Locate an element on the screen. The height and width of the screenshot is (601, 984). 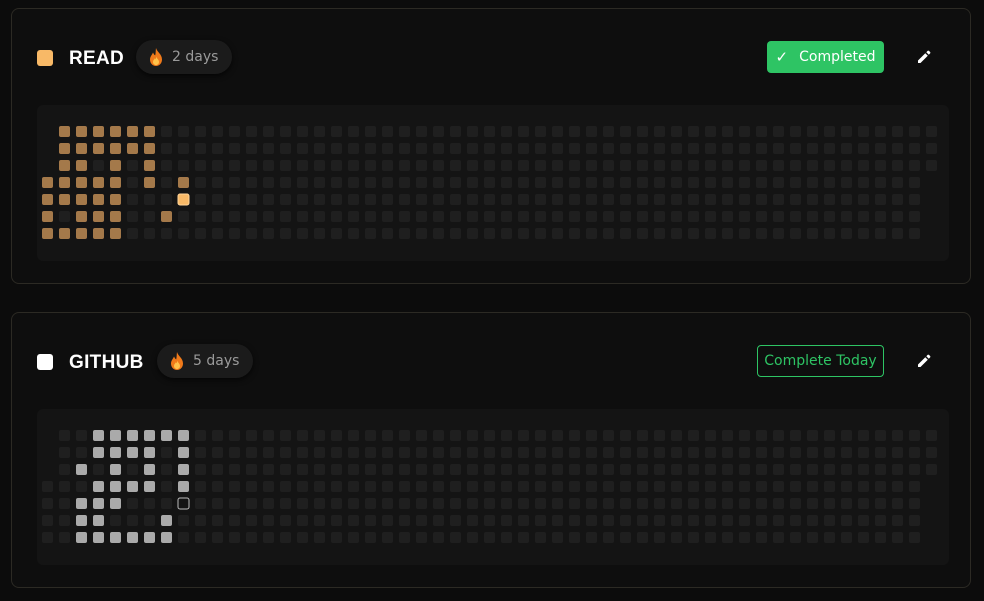
complete-today-button: Complete Today is located at coordinates (820, 361).